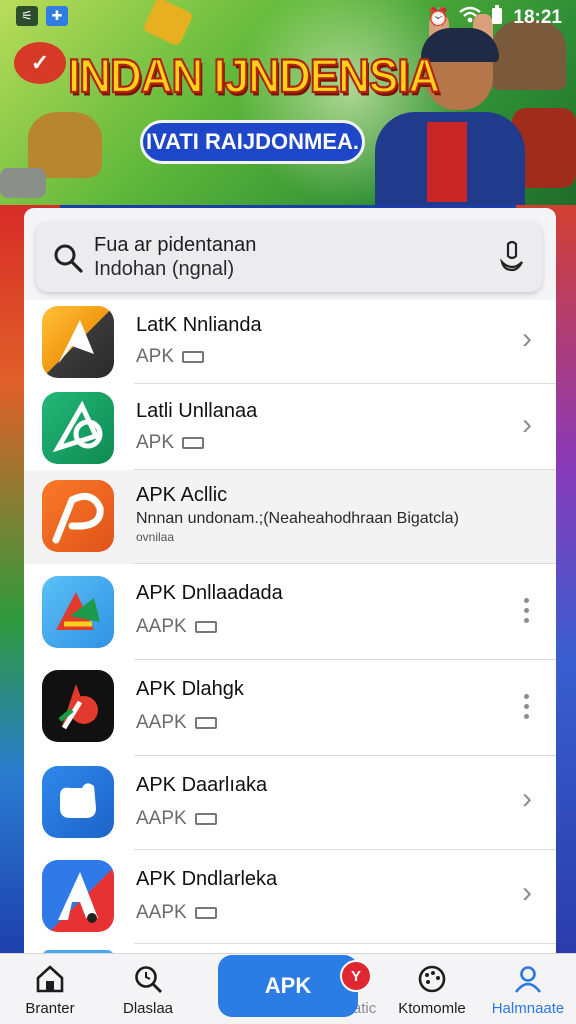 The height and width of the screenshot is (1024, 576). What do you see at coordinates (57, 16) in the screenshot?
I see `app-notification-icon: ✚` at bounding box center [57, 16].